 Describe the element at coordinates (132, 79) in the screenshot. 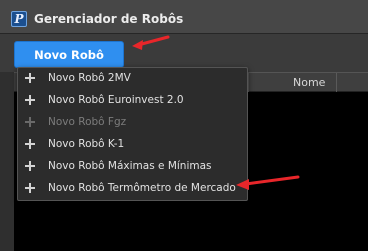

I see `menu-item-2mv: Novo Robô 2MV` at that location.